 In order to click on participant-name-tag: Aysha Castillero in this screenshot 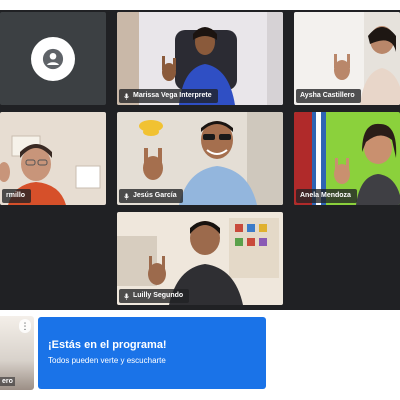, I will do `click(328, 96)`.